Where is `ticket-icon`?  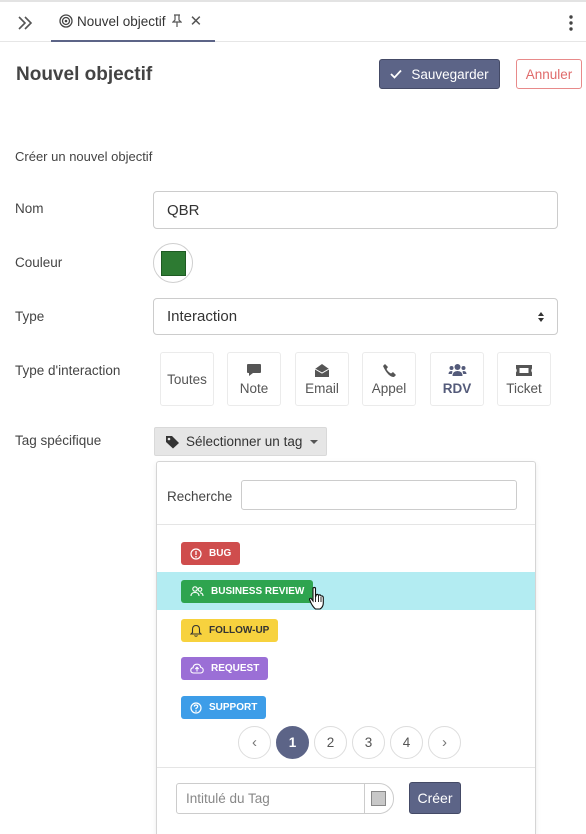
ticket-icon is located at coordinates (524, 370).